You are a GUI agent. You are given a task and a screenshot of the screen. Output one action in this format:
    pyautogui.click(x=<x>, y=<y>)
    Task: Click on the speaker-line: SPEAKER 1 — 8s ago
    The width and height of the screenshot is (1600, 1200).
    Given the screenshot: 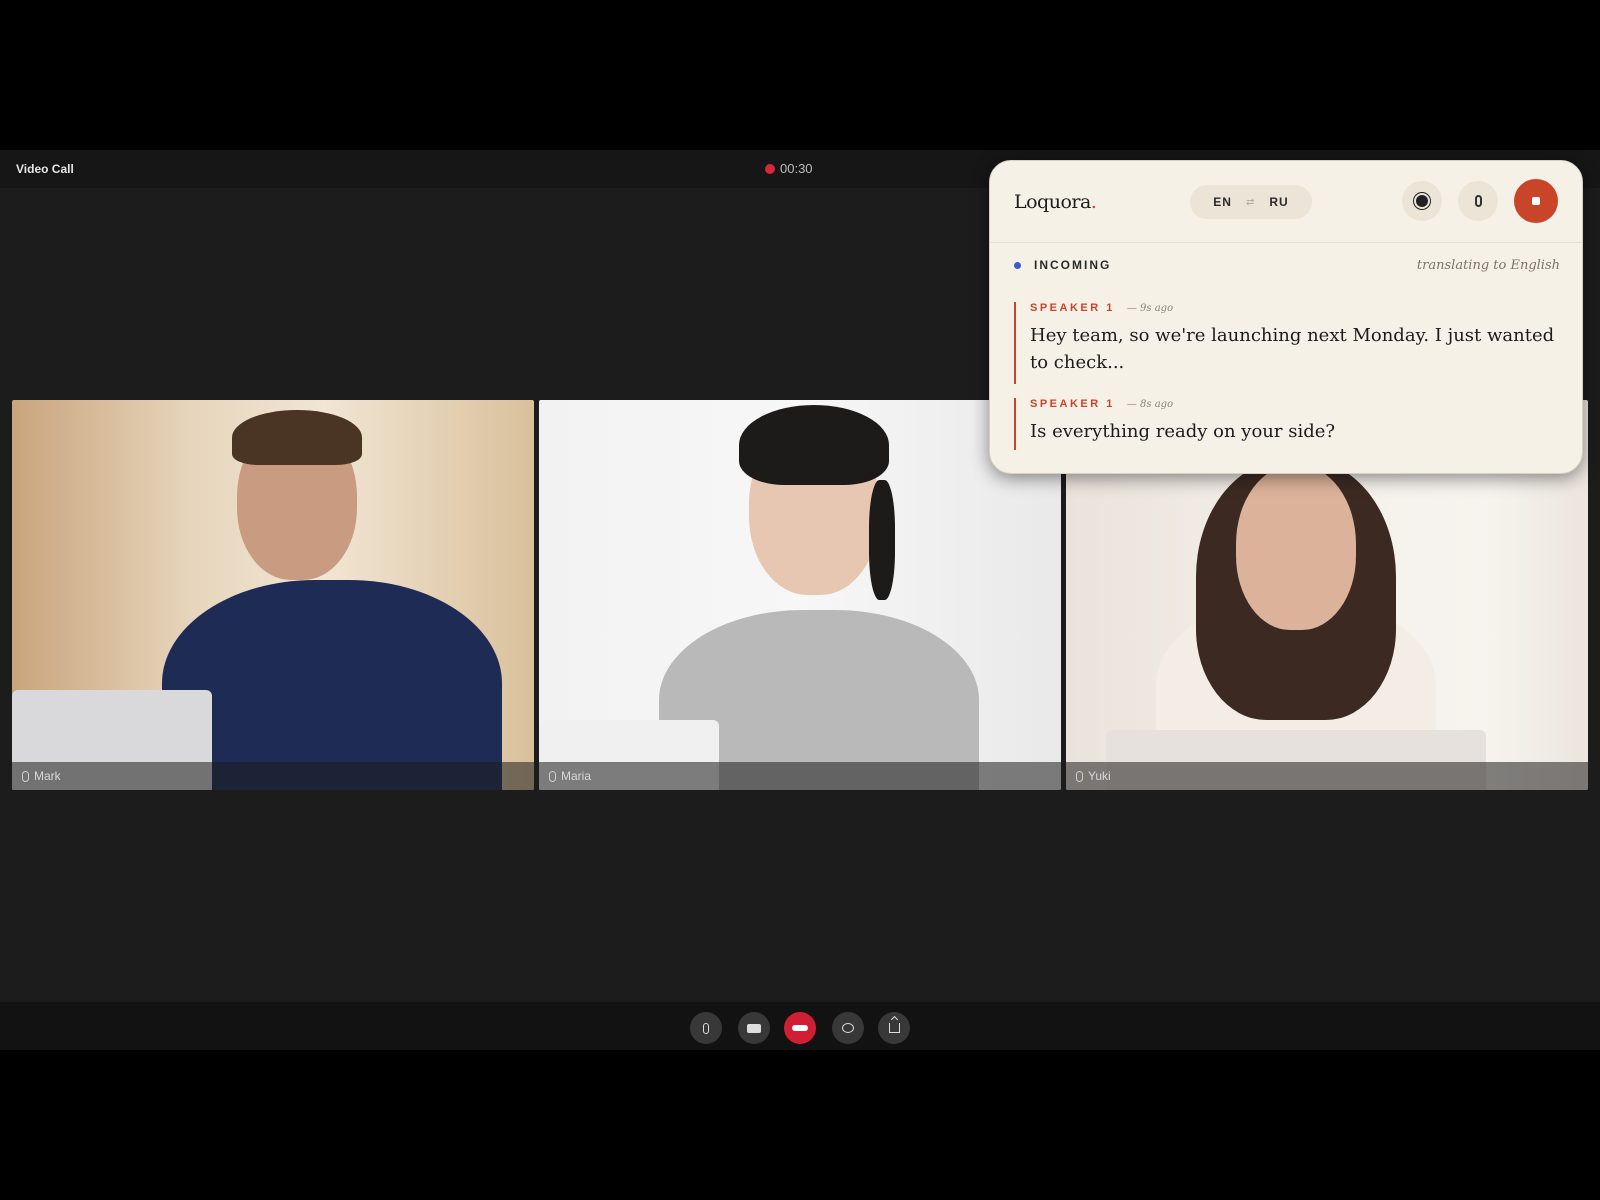 What is the action you would take?
    pyautogui.click(x=1295, y=404)
    